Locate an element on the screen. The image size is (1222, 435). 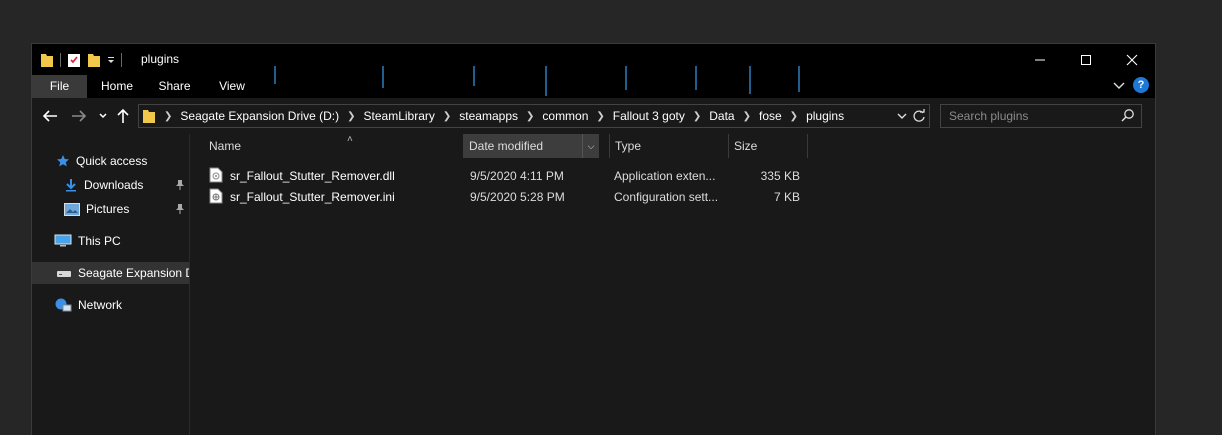
tab-home: Home is located at coordinates (117, 86).